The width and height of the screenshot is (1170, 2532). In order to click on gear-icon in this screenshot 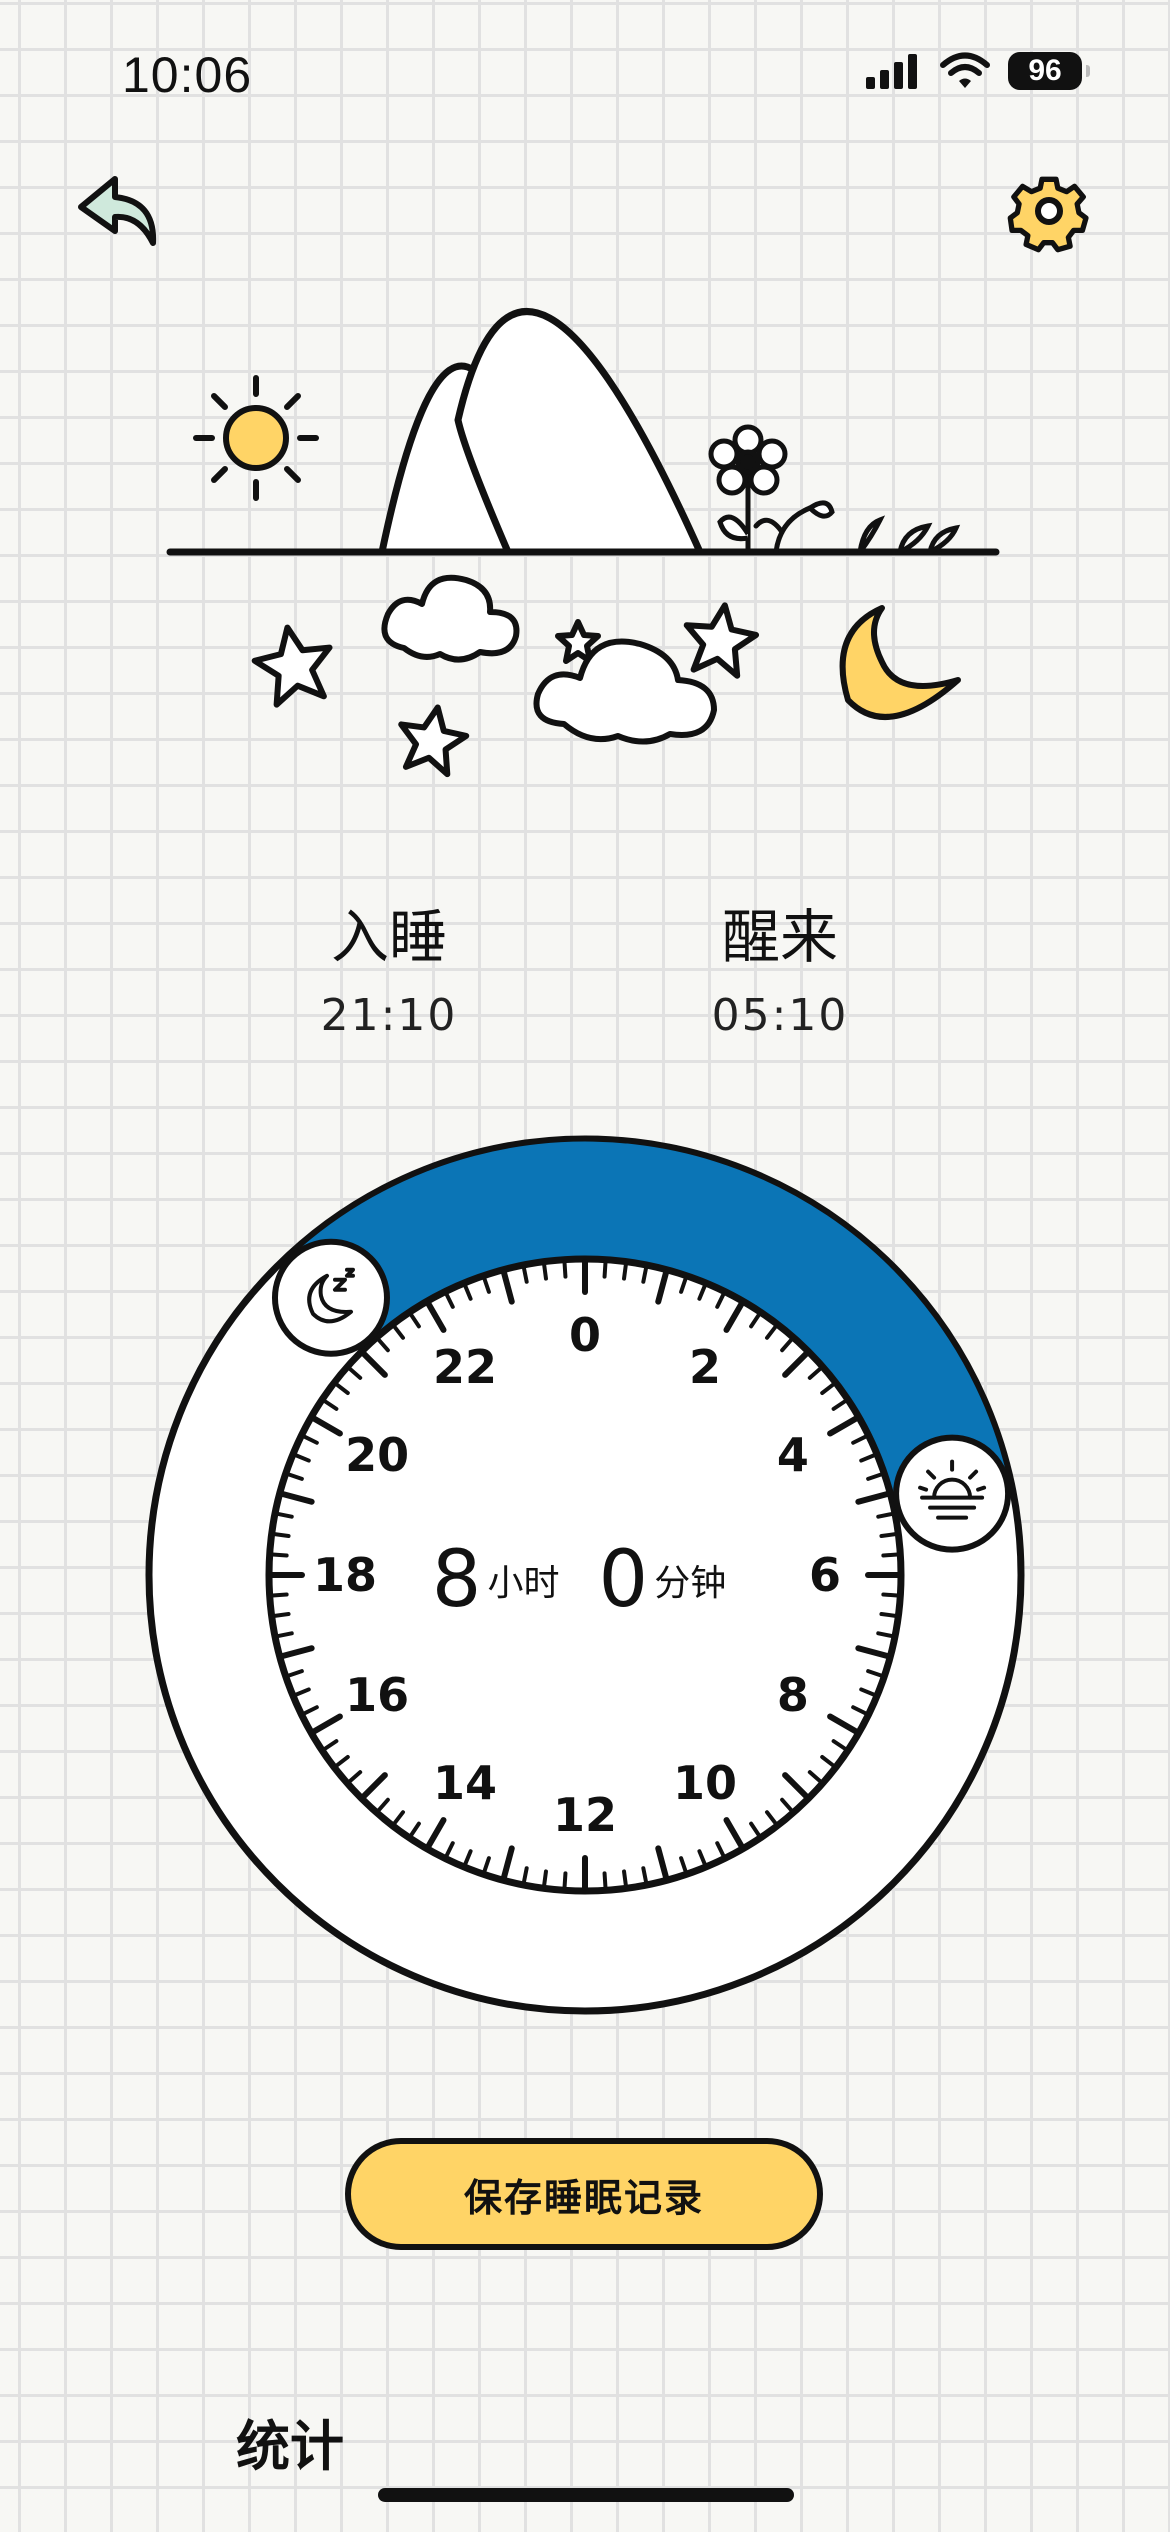, I will do `click(1048, 214)`.